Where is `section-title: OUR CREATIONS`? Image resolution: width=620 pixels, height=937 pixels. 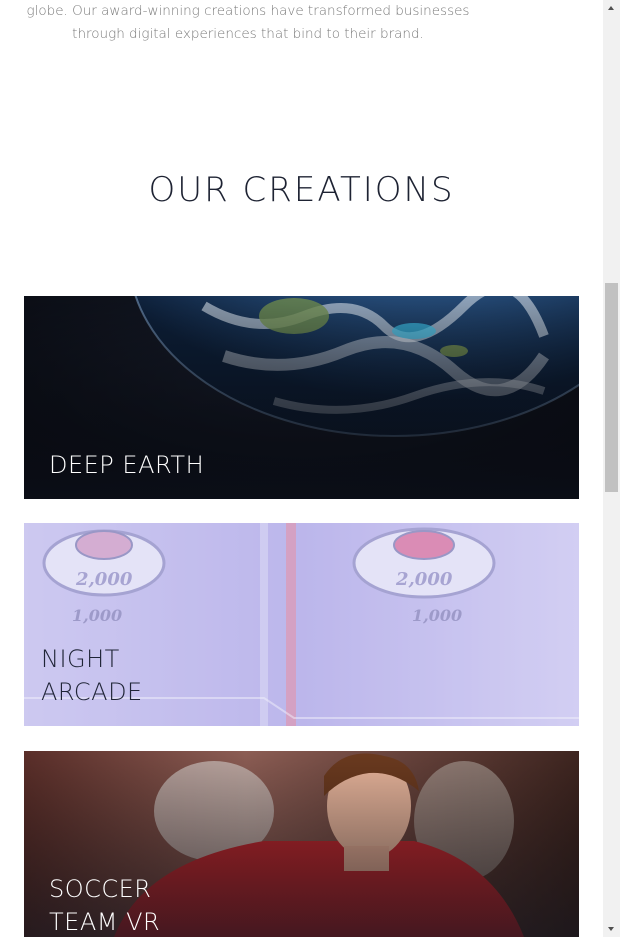
section-title: OUR CREATIONS is located at coordinates (301, 190).